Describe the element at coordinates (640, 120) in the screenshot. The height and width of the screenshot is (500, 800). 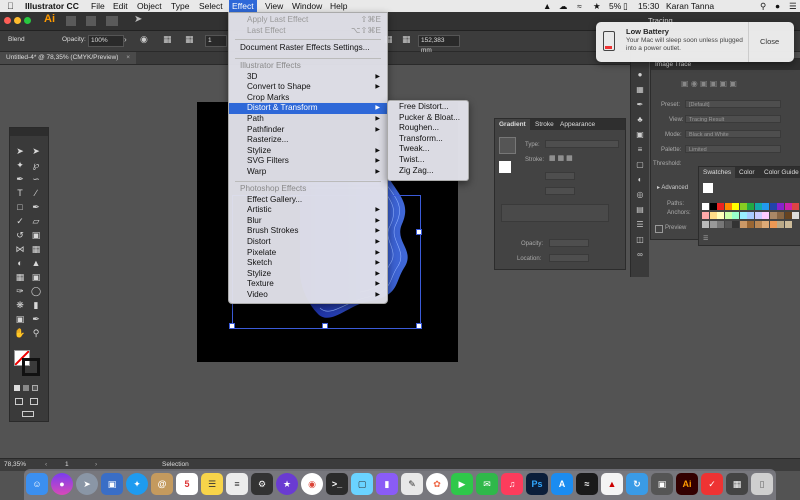
I see `symbols-icon: ♣` at that location.